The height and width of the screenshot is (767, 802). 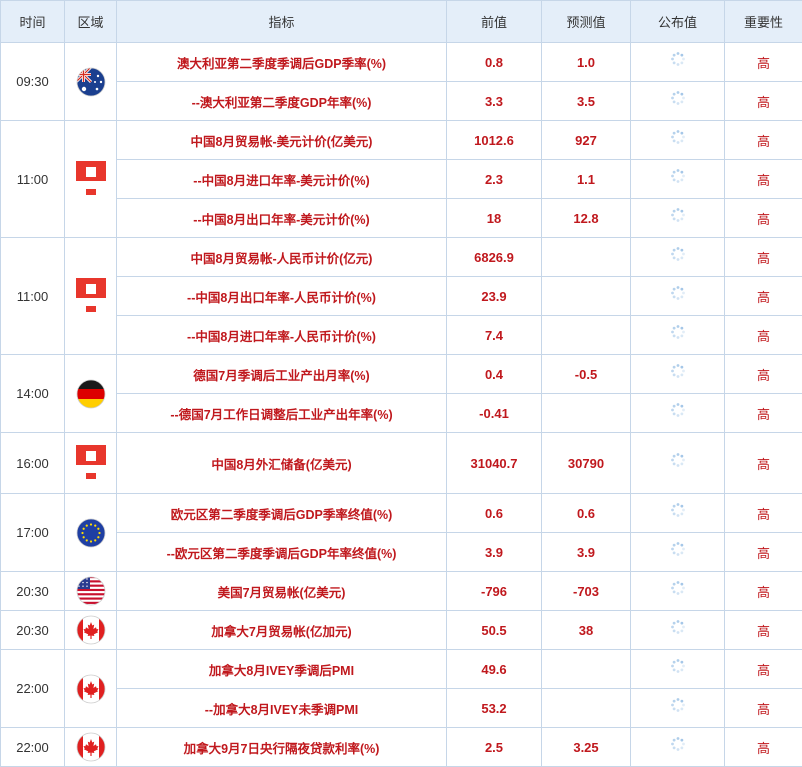 What do you see at coordinates (282, 669) in the screenshot?
I see `indicator-link: 加拿大8月IVEY季调后PMI` at bounding box center [282, 669].